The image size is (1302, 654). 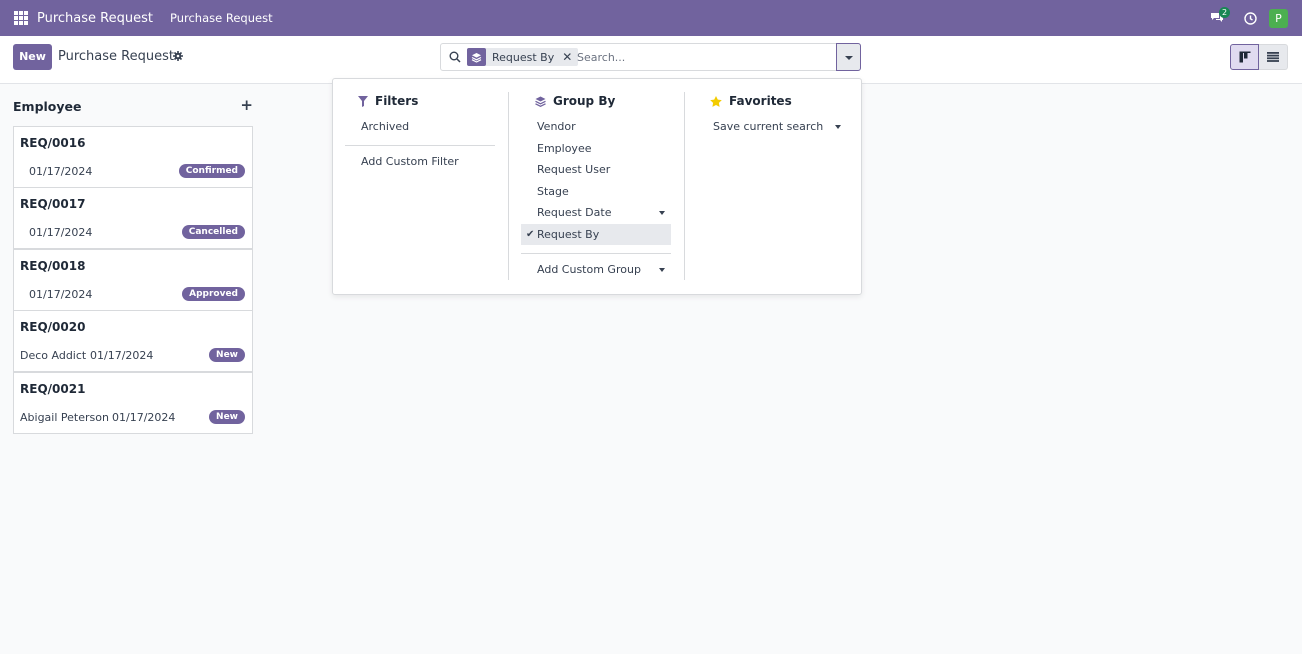 I want to click on group-by-section: Group By, so click(x=605, y=101).